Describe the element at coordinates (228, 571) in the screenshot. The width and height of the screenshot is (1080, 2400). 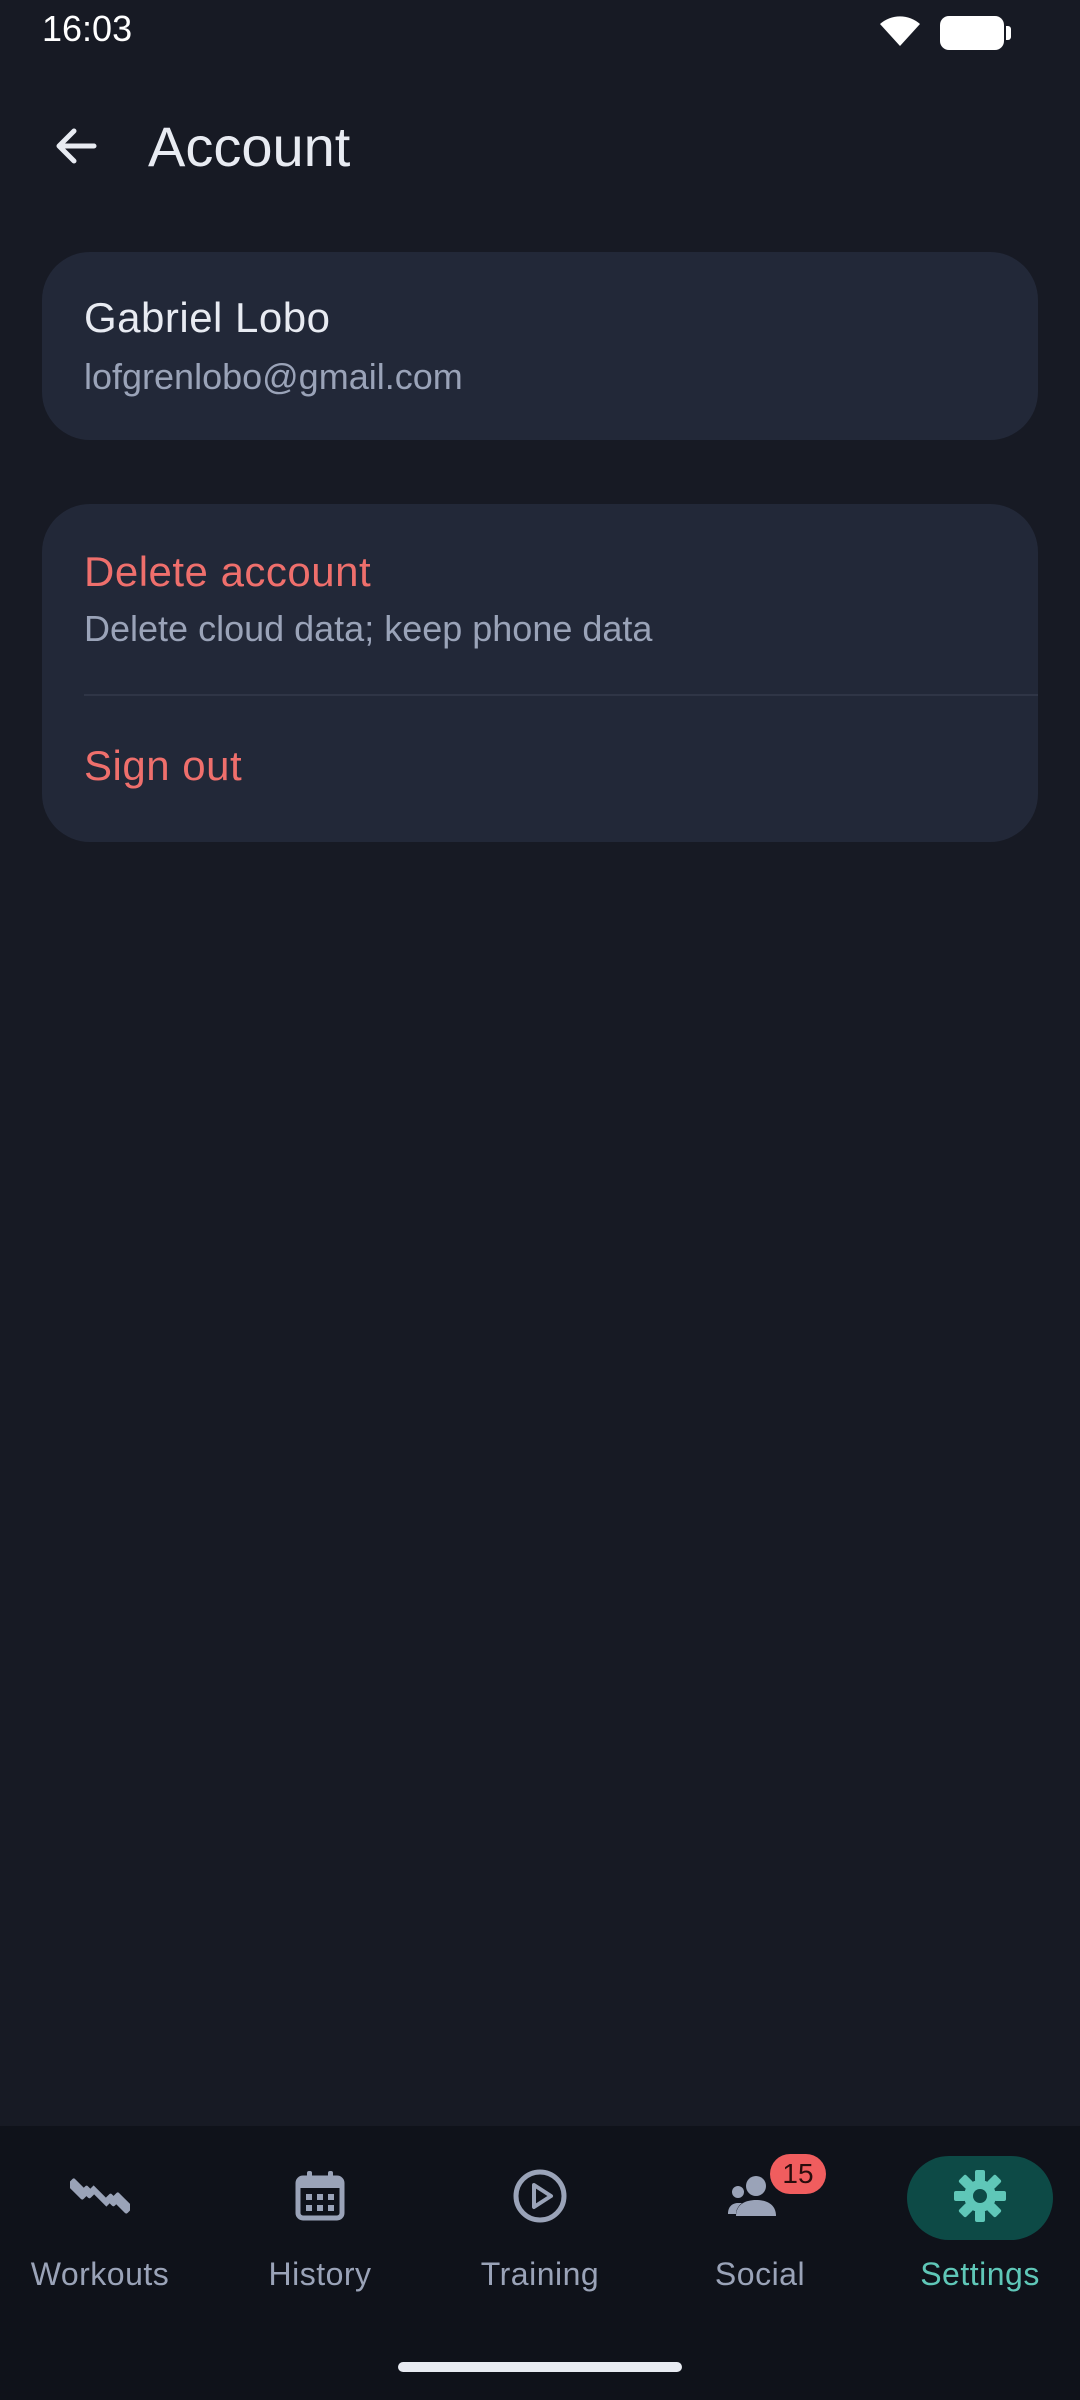
I see `delete-account-title: Delete account` at that location.